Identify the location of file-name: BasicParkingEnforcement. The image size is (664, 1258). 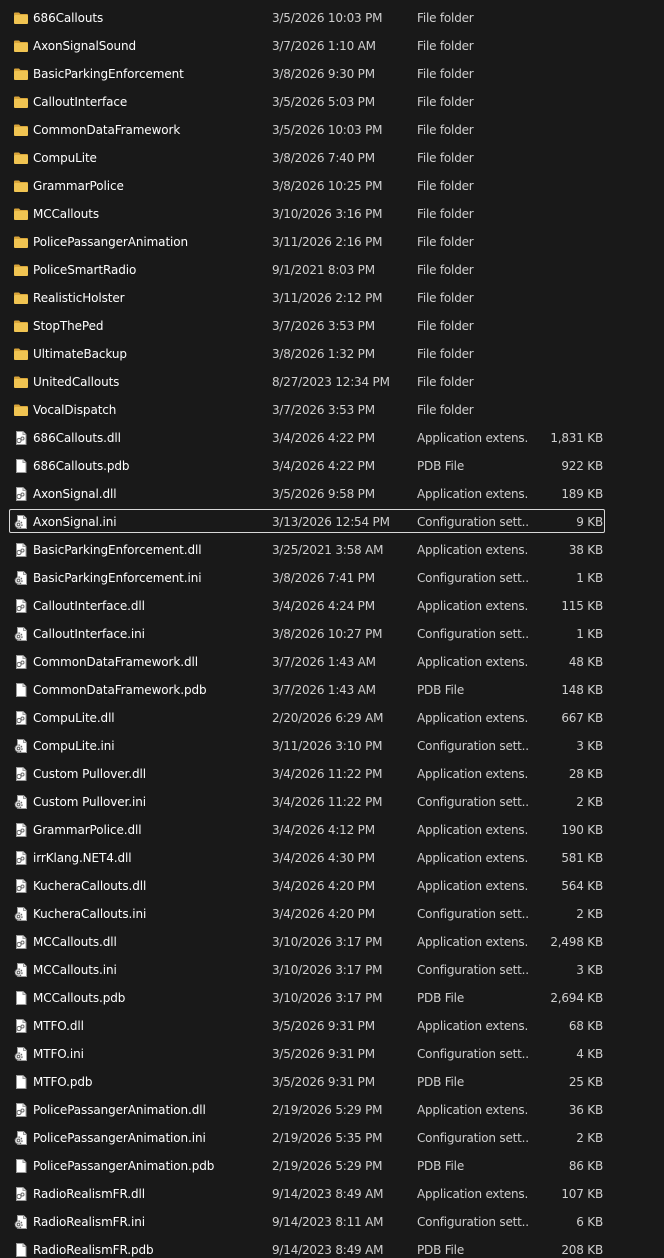
(108, 74).